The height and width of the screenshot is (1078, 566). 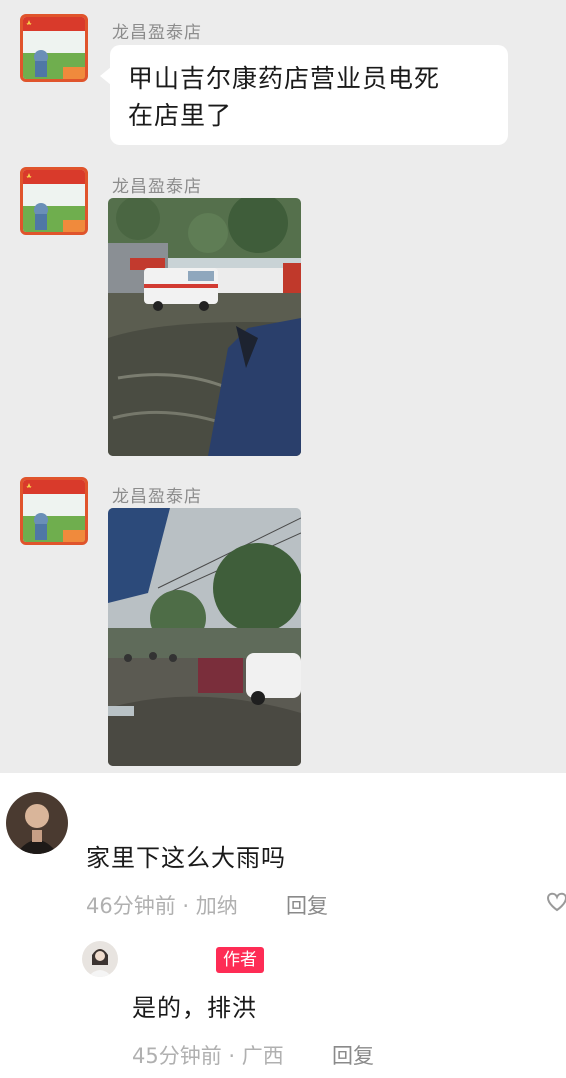 I want to click on author-badge: 作者, so click(x=240, y=960).